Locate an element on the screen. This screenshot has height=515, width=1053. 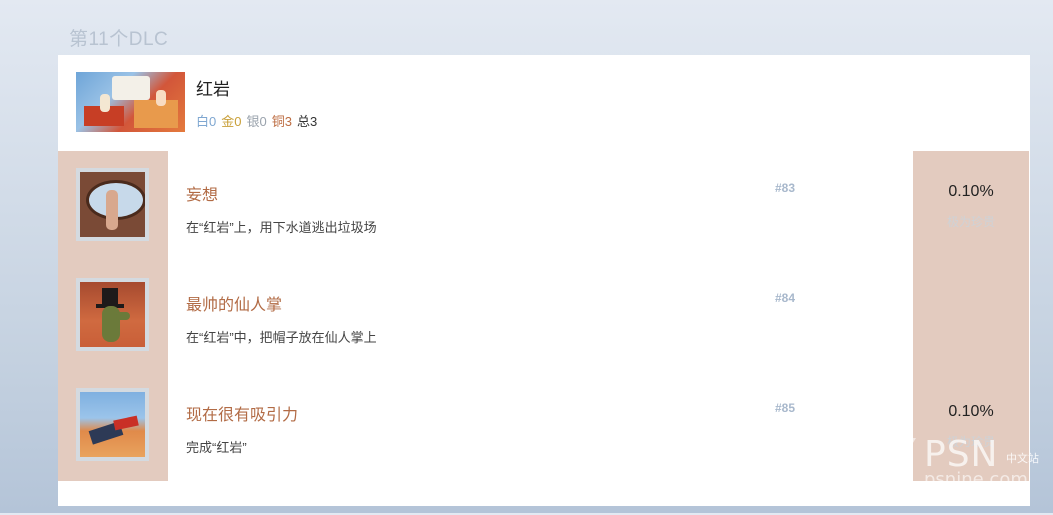
dlc-trophy-counts: 白0 金0 银0 铜3 总3 is located at coordinates (259, 120).